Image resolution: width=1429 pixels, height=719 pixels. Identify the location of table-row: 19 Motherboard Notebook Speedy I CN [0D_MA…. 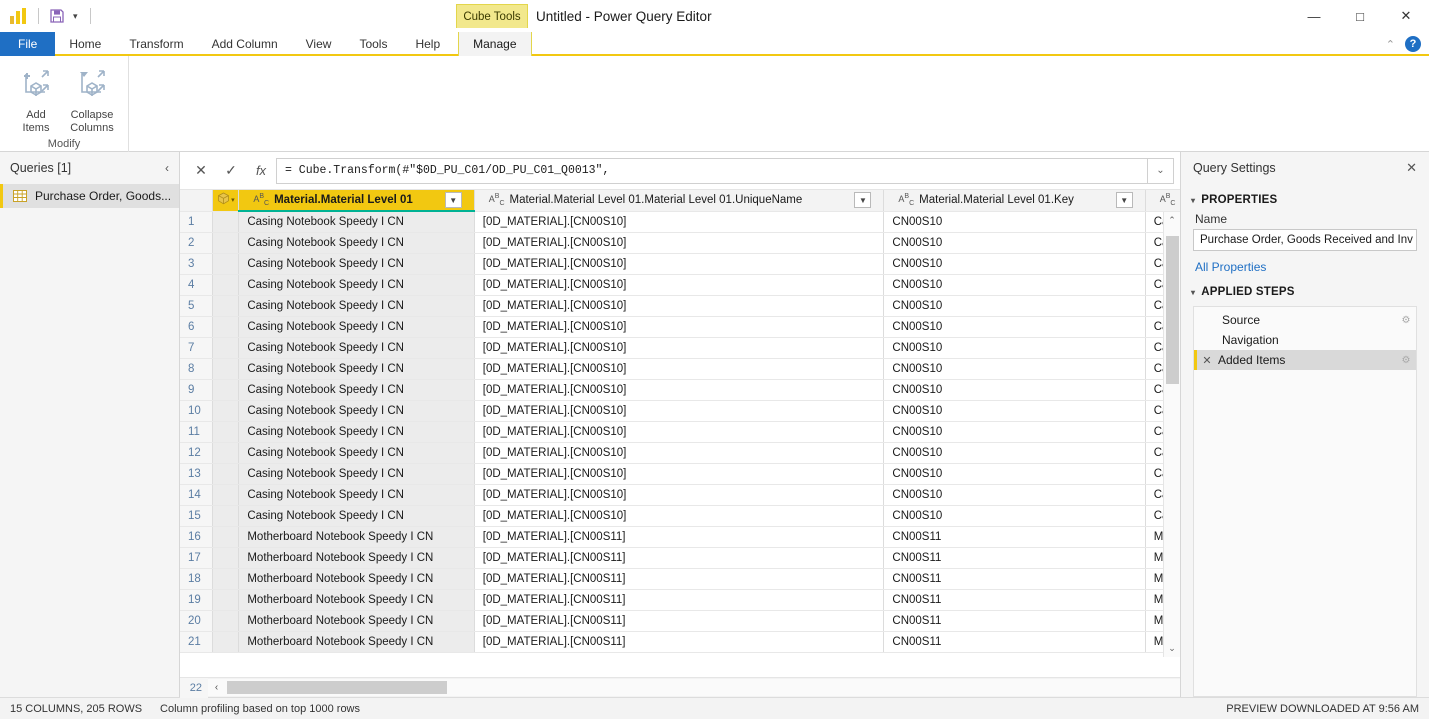
(680, 600).